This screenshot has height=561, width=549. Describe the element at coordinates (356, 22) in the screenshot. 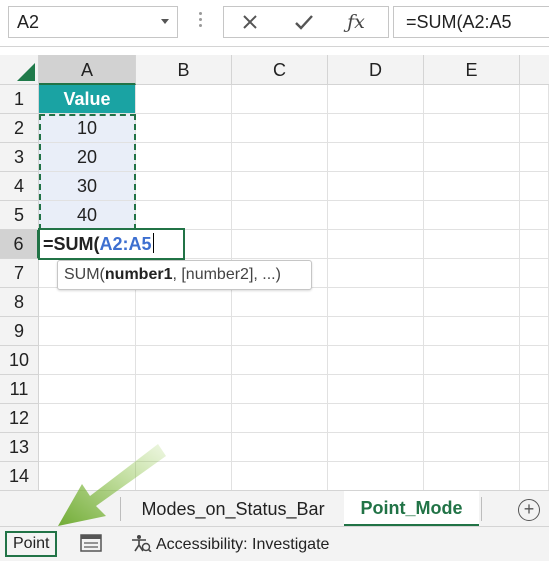

I see `insert-function-icon: ƒx` at that location.